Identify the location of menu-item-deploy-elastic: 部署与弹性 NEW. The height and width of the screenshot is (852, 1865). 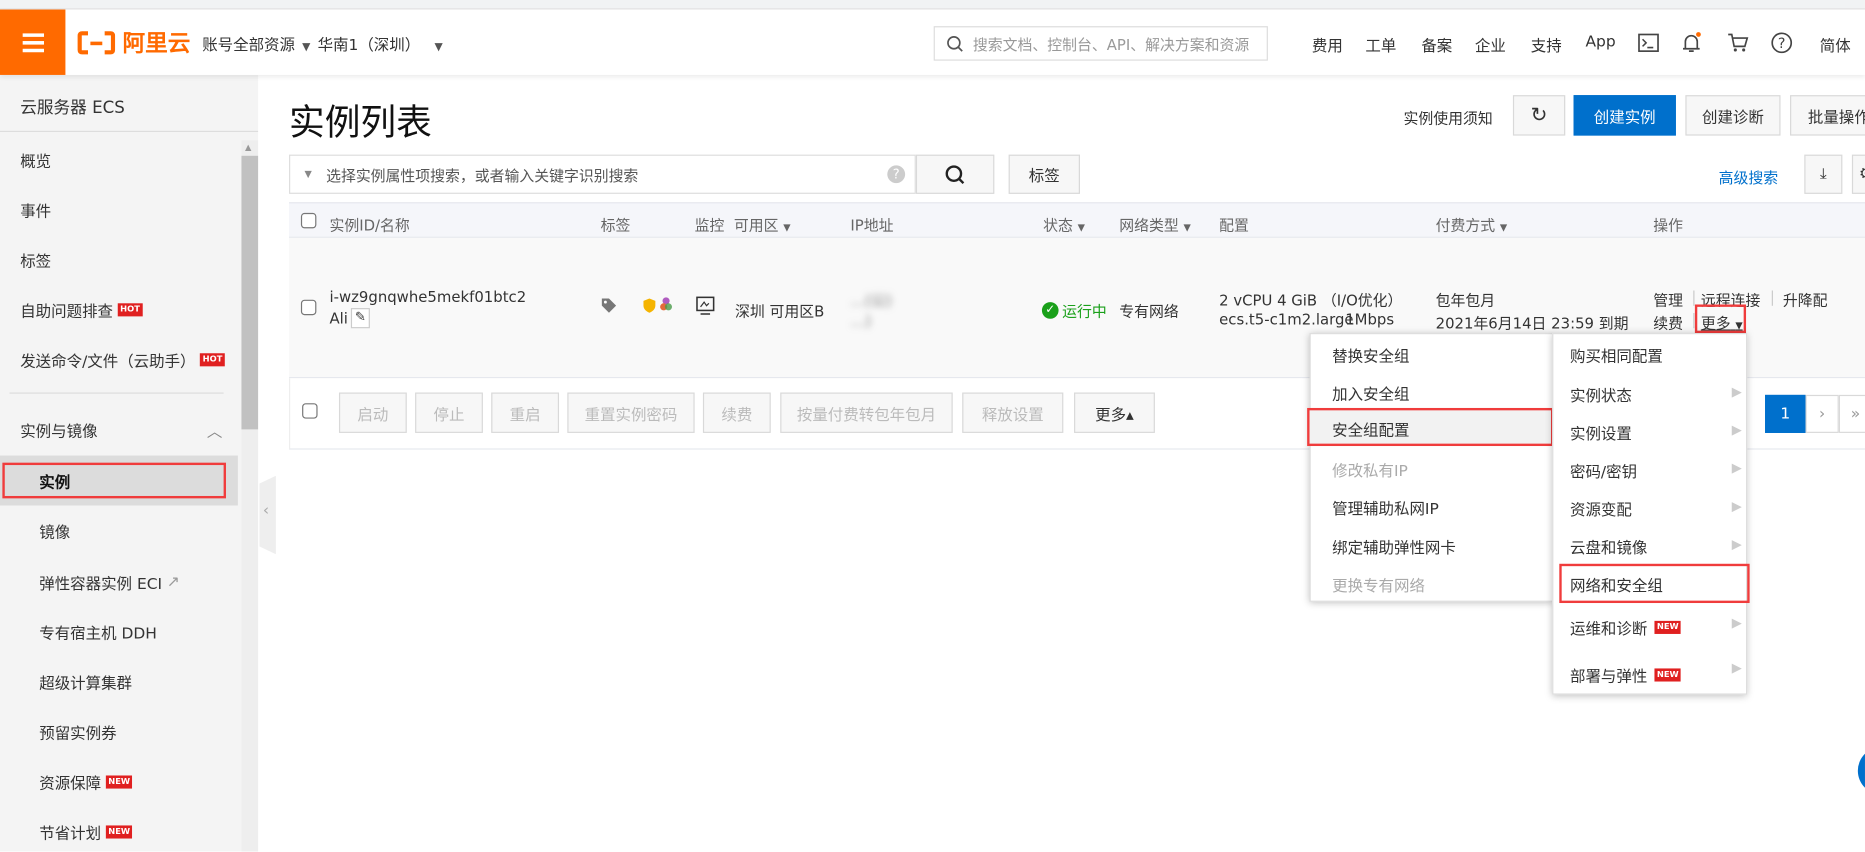
(1626, 675).